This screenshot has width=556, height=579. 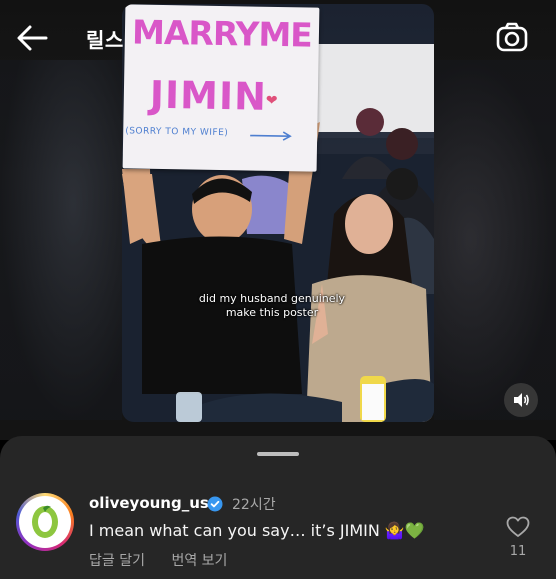 I want to click on like-button, so click(x=518, y=527).